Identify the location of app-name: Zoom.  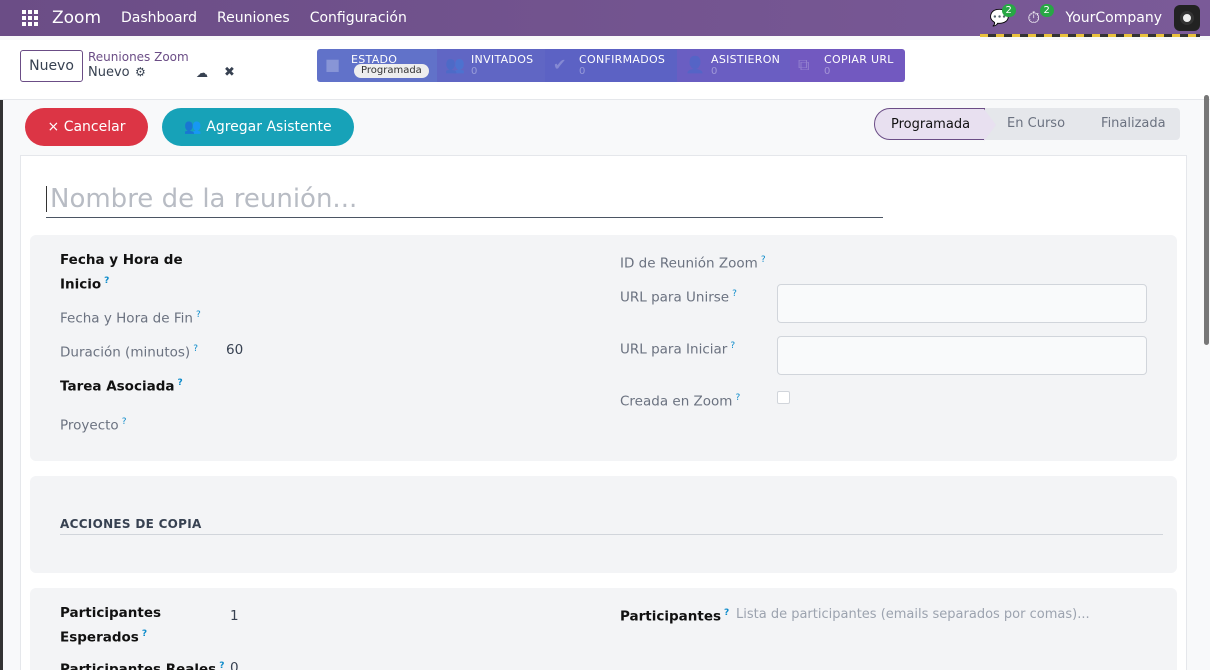
(76, 18).